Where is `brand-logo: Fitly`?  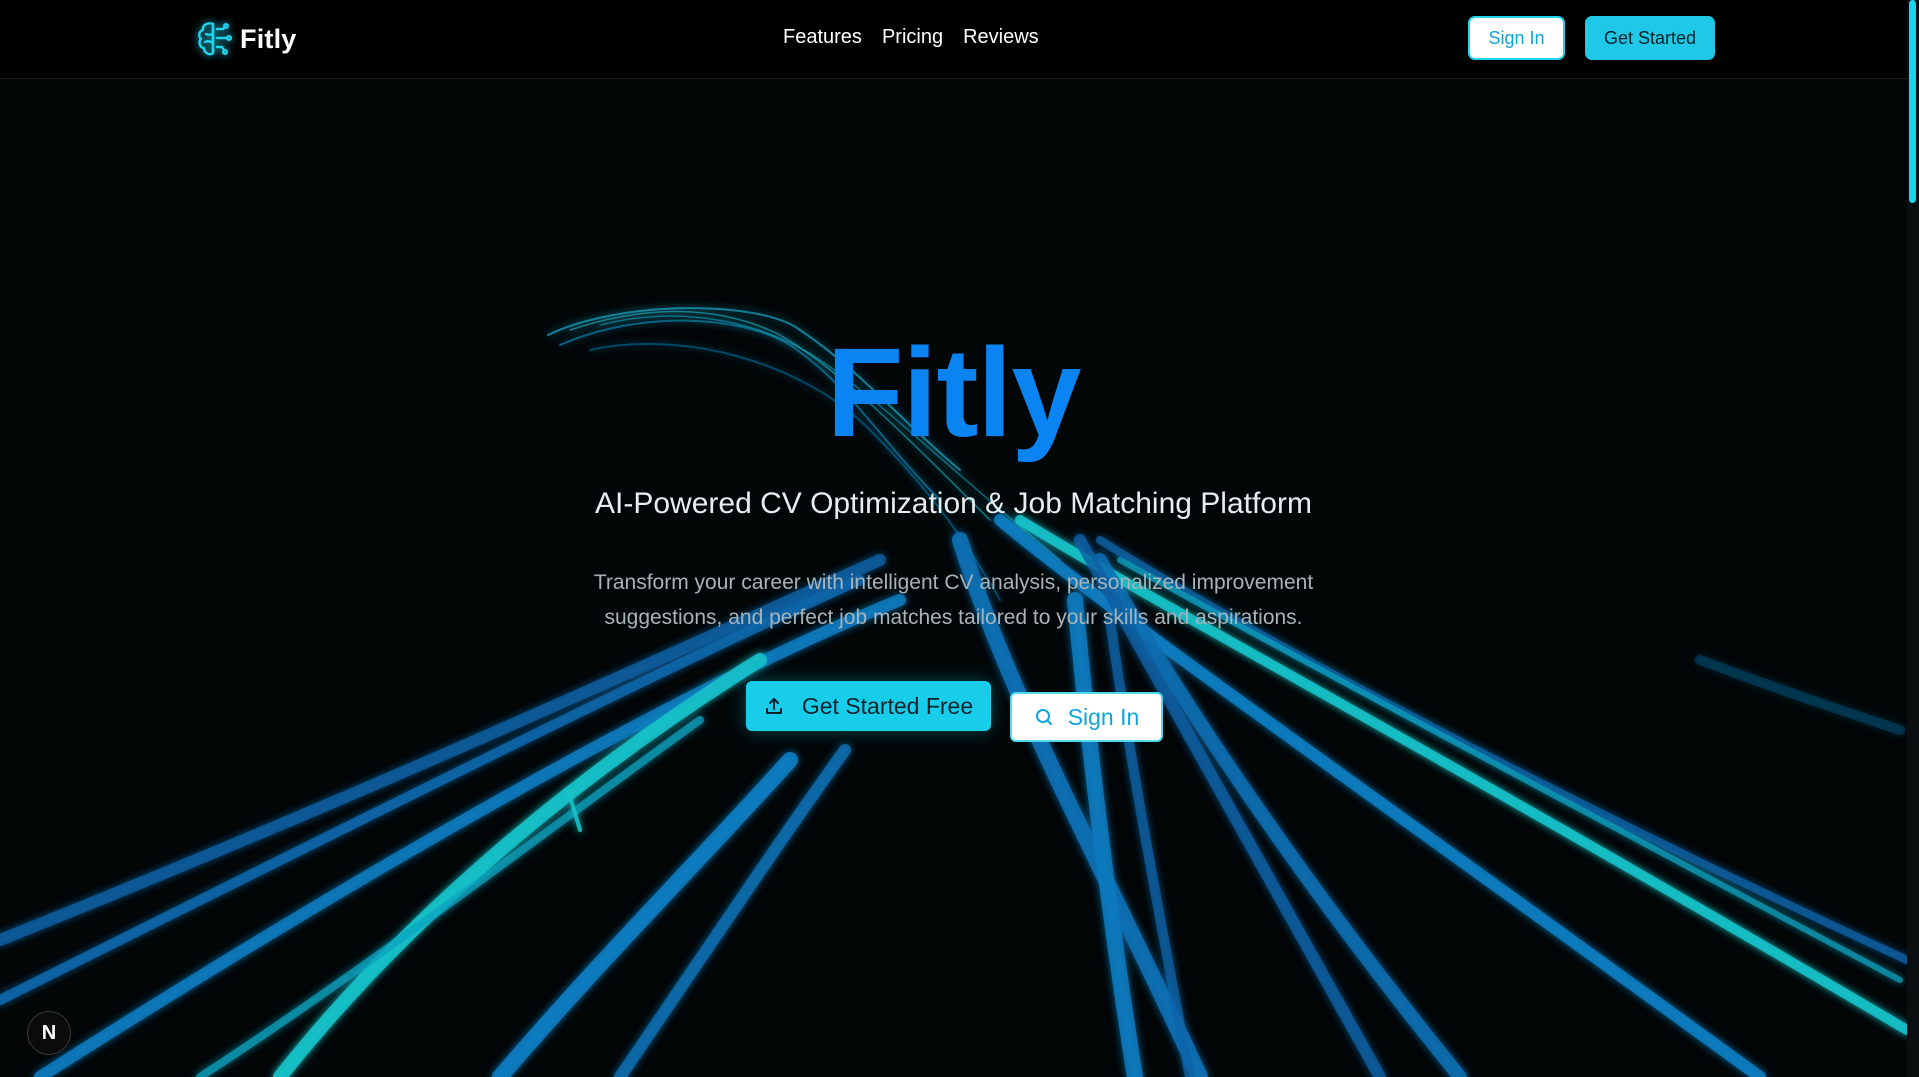 brand-logo: Fitly is located at coordinates (246, 39).